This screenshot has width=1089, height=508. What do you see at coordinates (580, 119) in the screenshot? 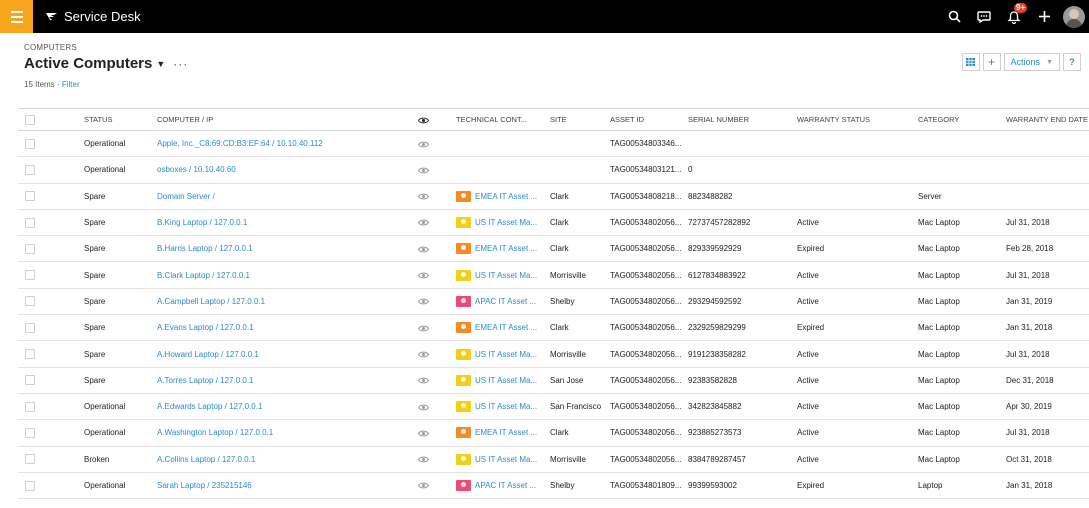
I see `column-header: SITE` at bounding box center [580, 119].